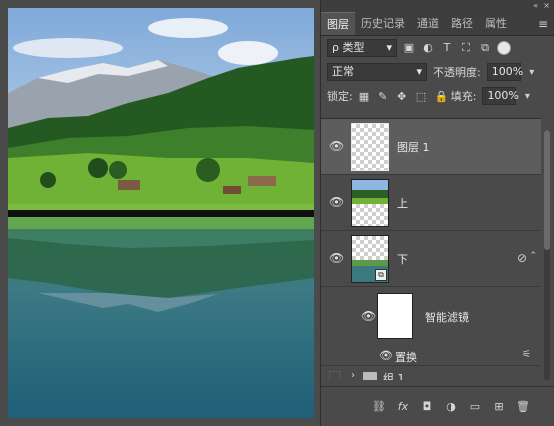 This screenshot has height=426, width=554. I want to click on shape-filter-icon: ⛶, so click(466, 48).